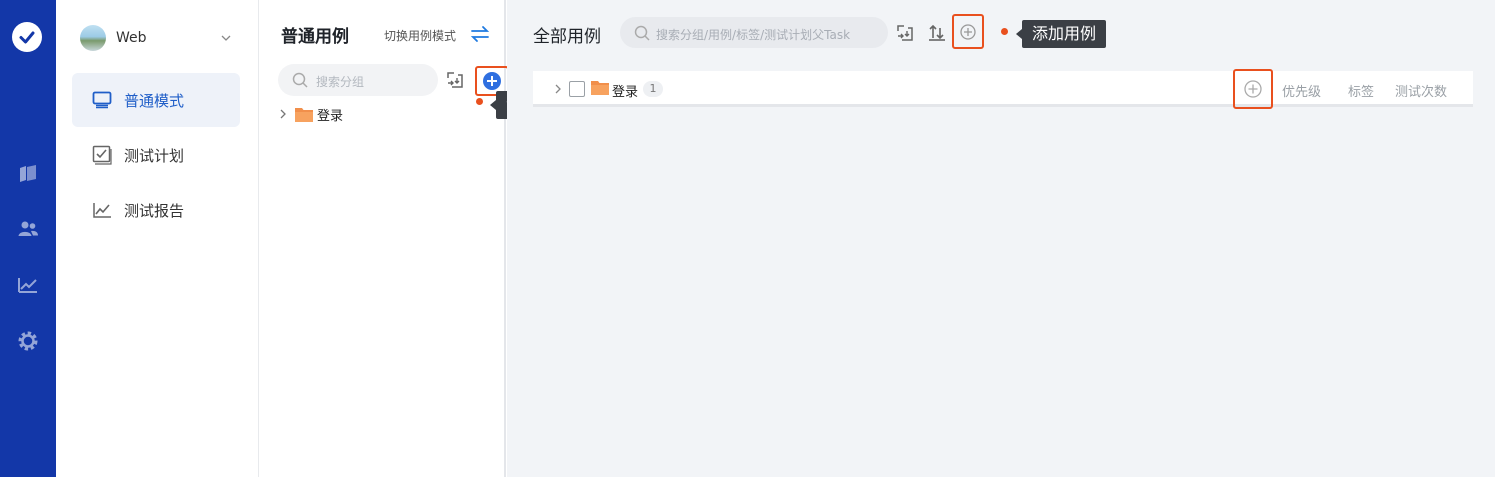 The height and width of the screenshot is (477, 1495). Describe the element at coordinates (1421, 90) in the screenshot. I see `column-test-count: 测试次数` at that location.